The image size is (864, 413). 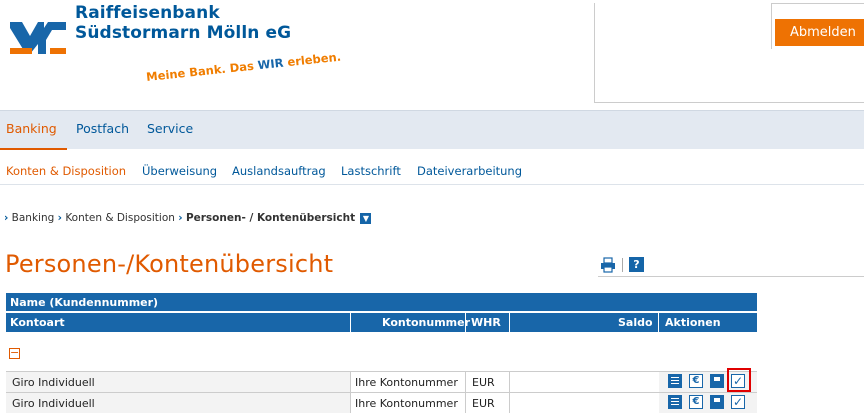 What do you see at coordinates (120, 218) in the screenshot?
I see `breadcrumb-konten: Konten & Disposition` at bounding box center [120, 218].